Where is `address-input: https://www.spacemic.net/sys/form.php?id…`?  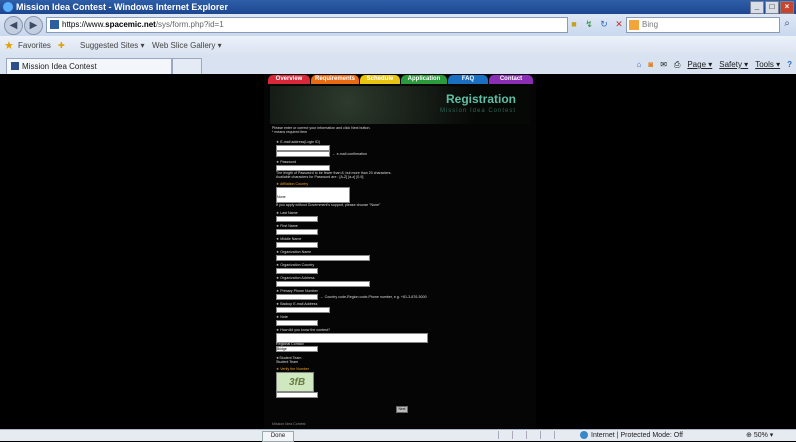
address-input: https://www.spacemic.net/sys/form.php?id… is located at coordinates (307, 25).